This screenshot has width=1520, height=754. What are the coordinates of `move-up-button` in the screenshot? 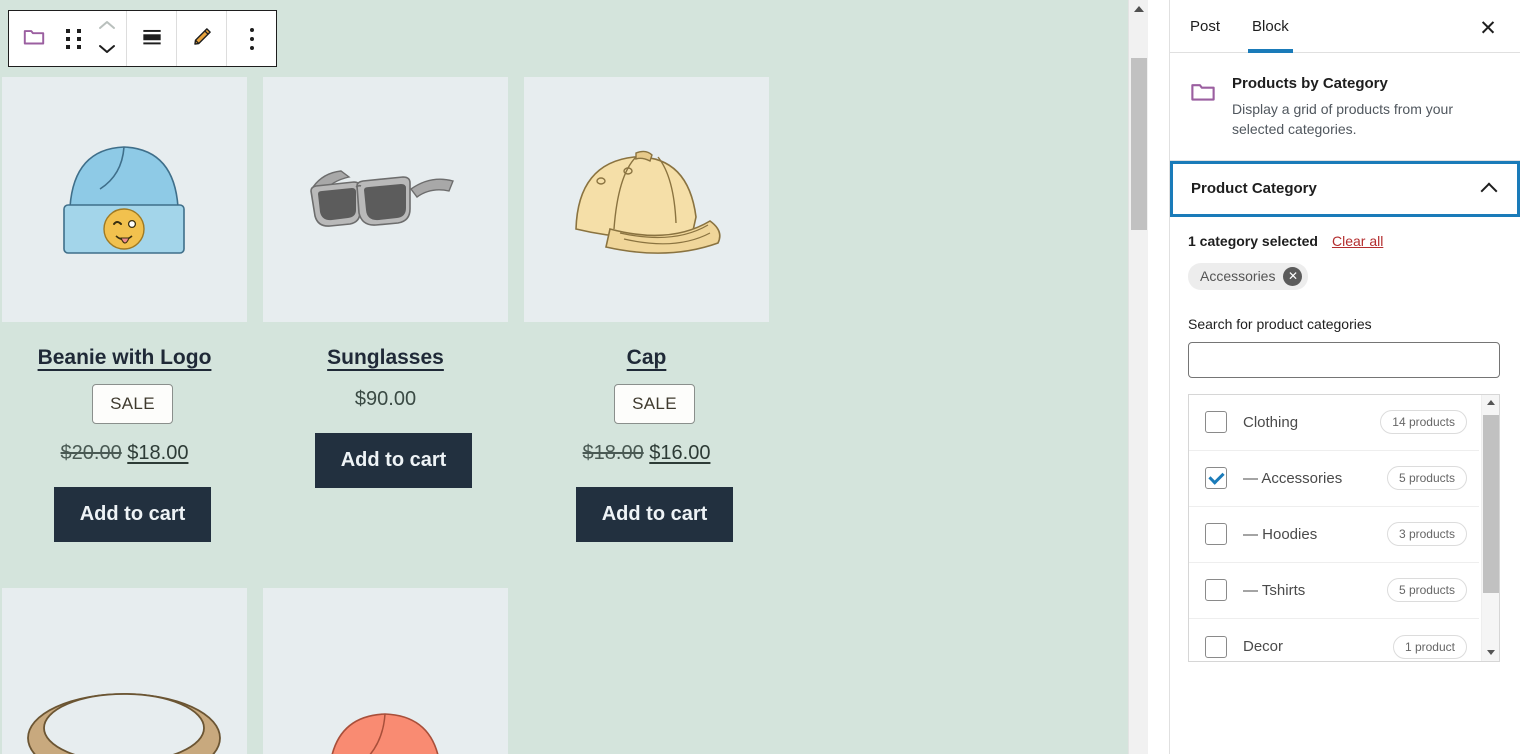 It's located at (107, 27).